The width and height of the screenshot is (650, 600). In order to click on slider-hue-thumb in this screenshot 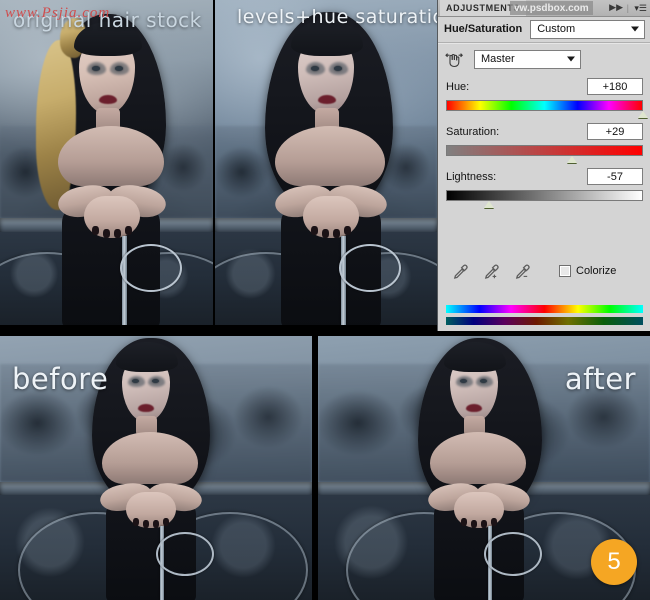, I will do `click(643, 114)`.